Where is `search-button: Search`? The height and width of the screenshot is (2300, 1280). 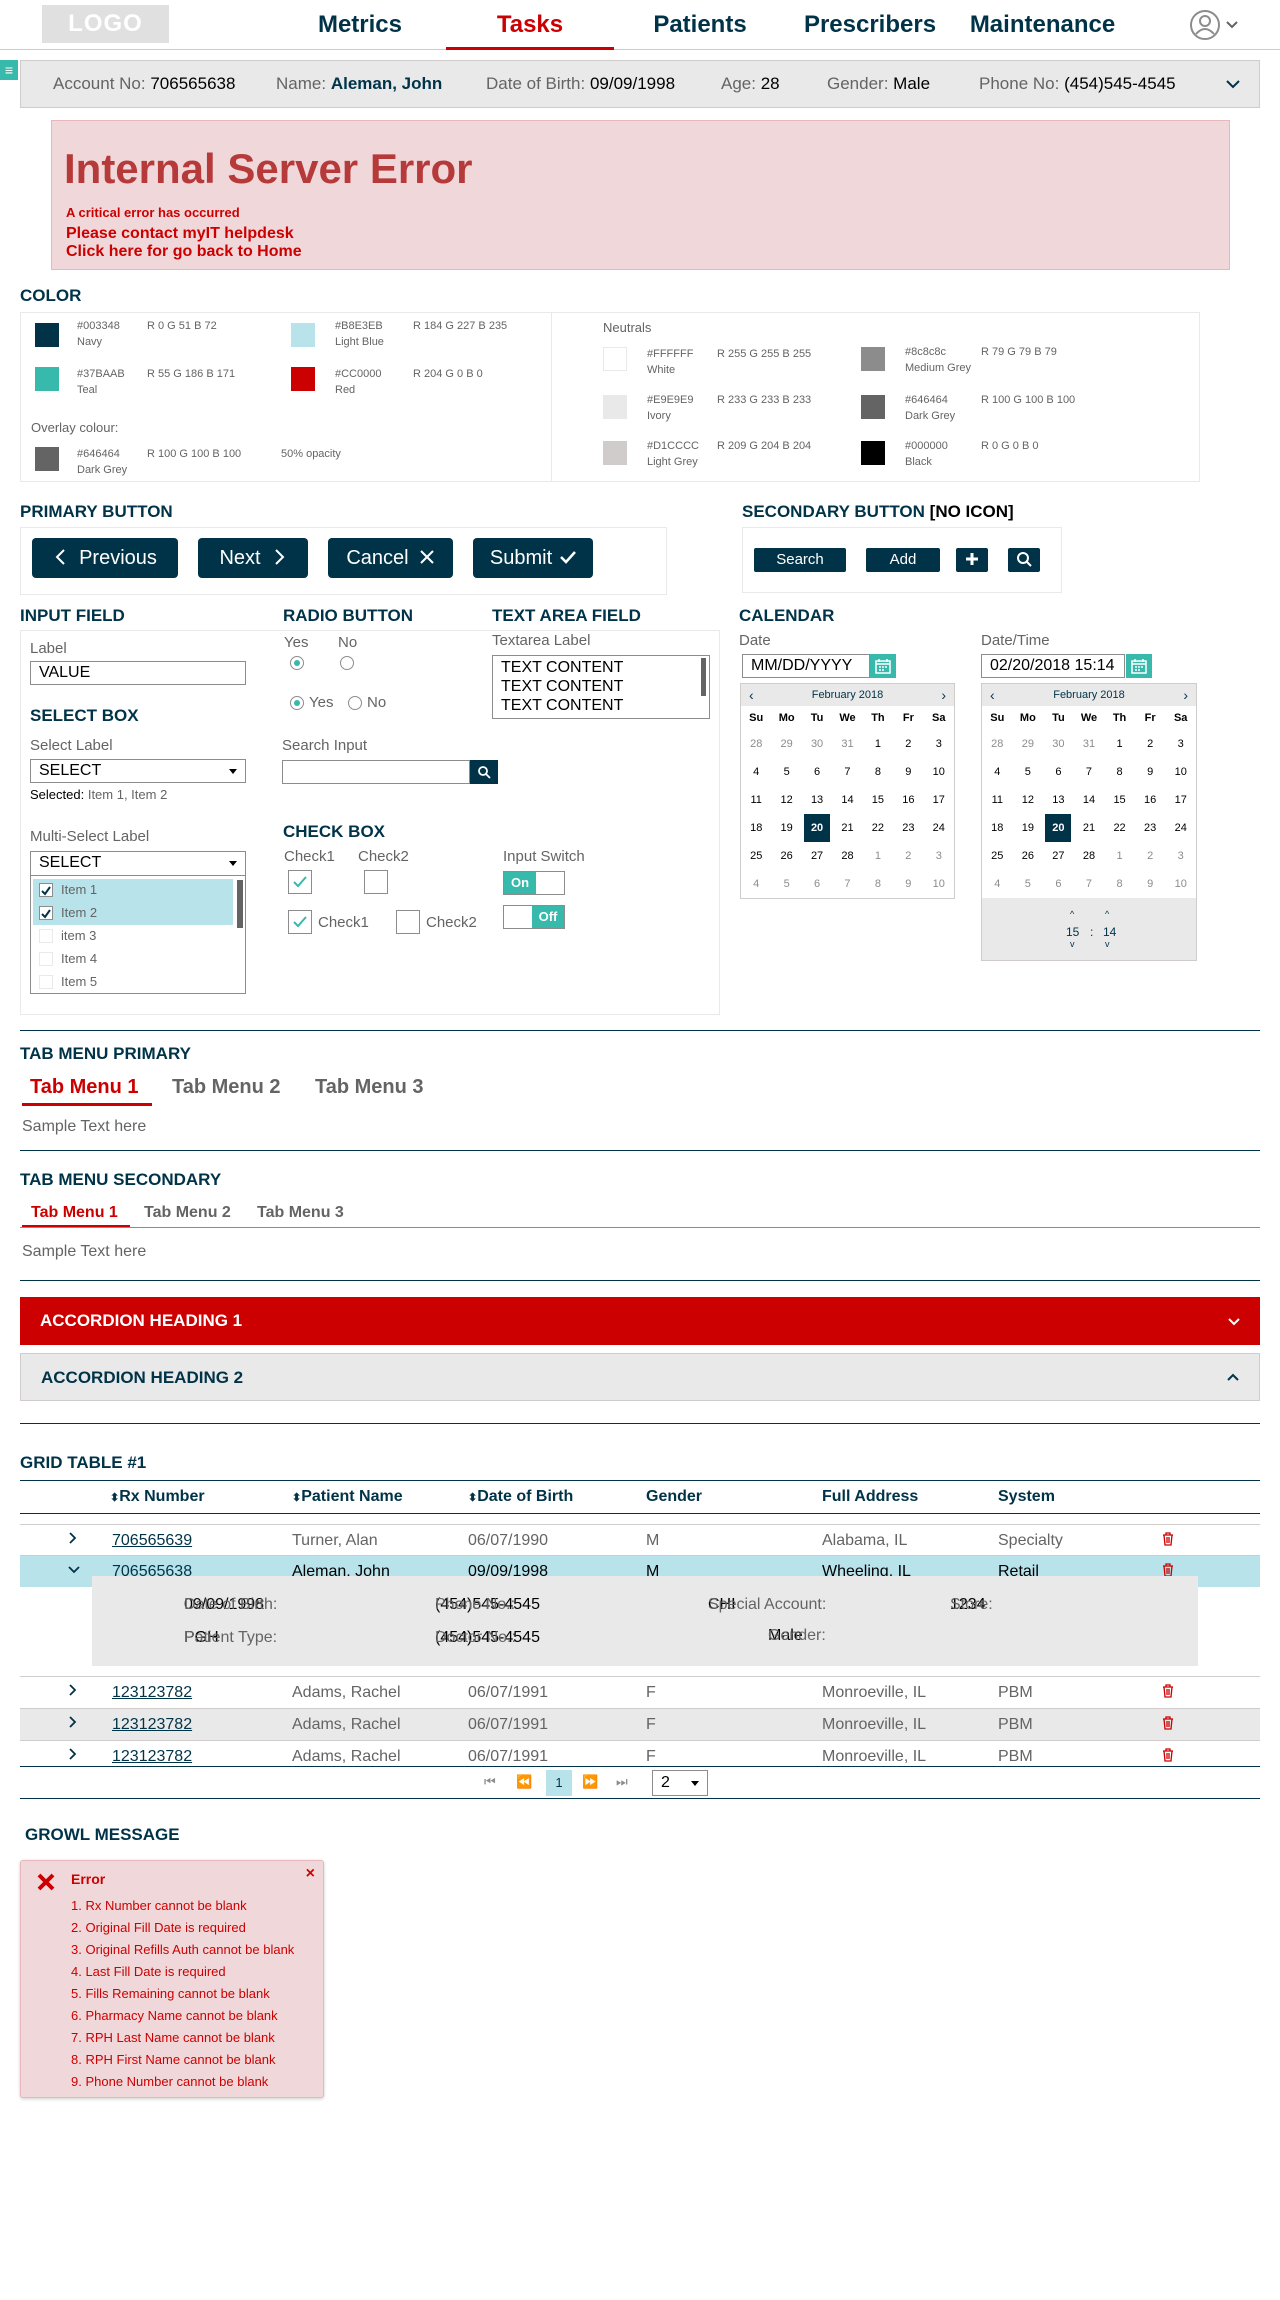
search-button: Search is located at coordinates (800, 560).